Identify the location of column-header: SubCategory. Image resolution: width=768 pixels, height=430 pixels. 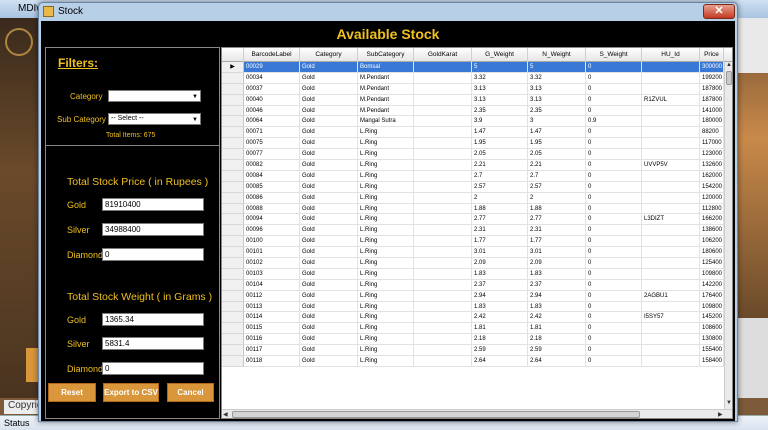
(386, 55).